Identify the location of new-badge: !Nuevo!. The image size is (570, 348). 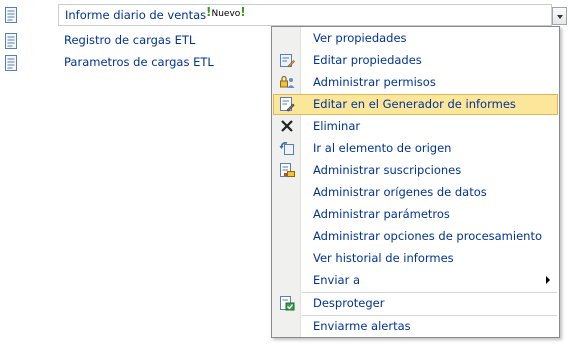
(226, 12).